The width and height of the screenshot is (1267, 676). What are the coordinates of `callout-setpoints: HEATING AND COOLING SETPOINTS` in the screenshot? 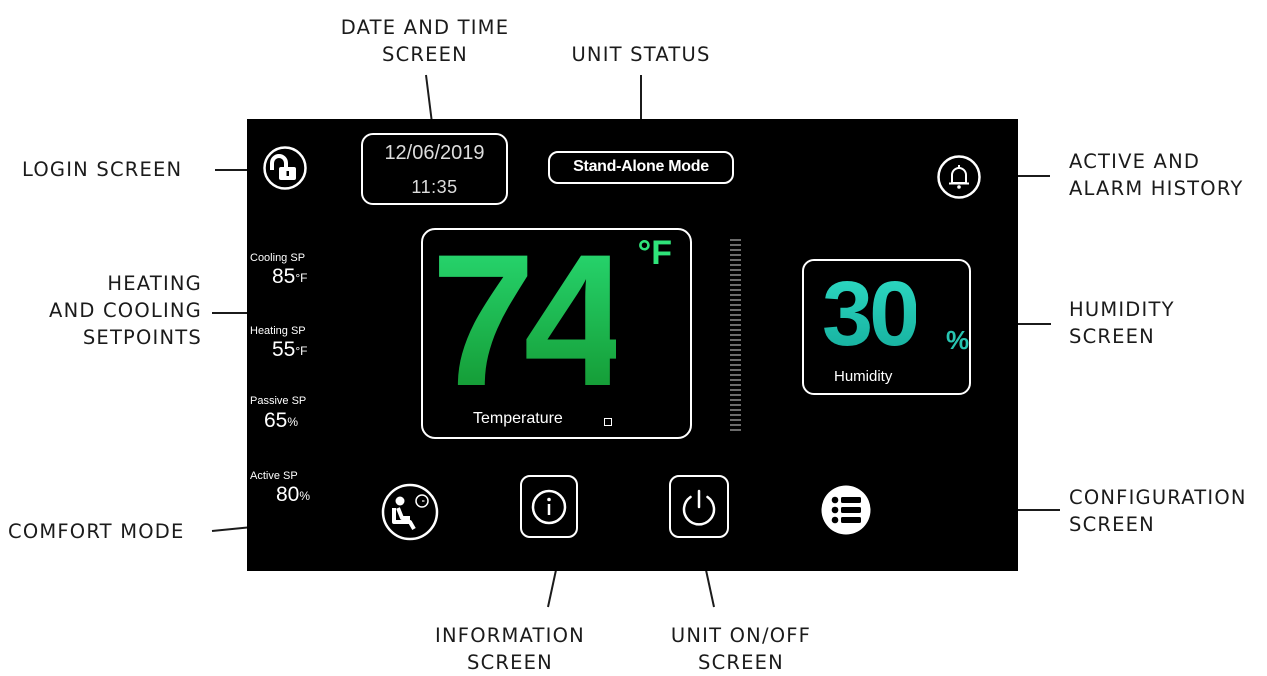 It's located at (111, 310).